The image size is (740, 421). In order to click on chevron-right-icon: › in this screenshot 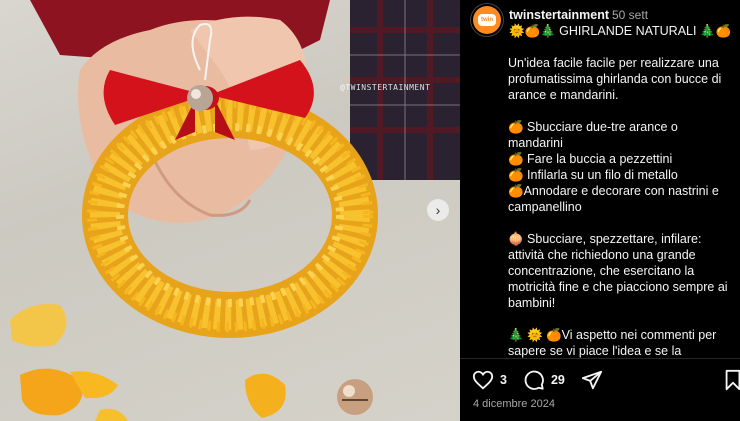, I will do `click(438, 210)`.